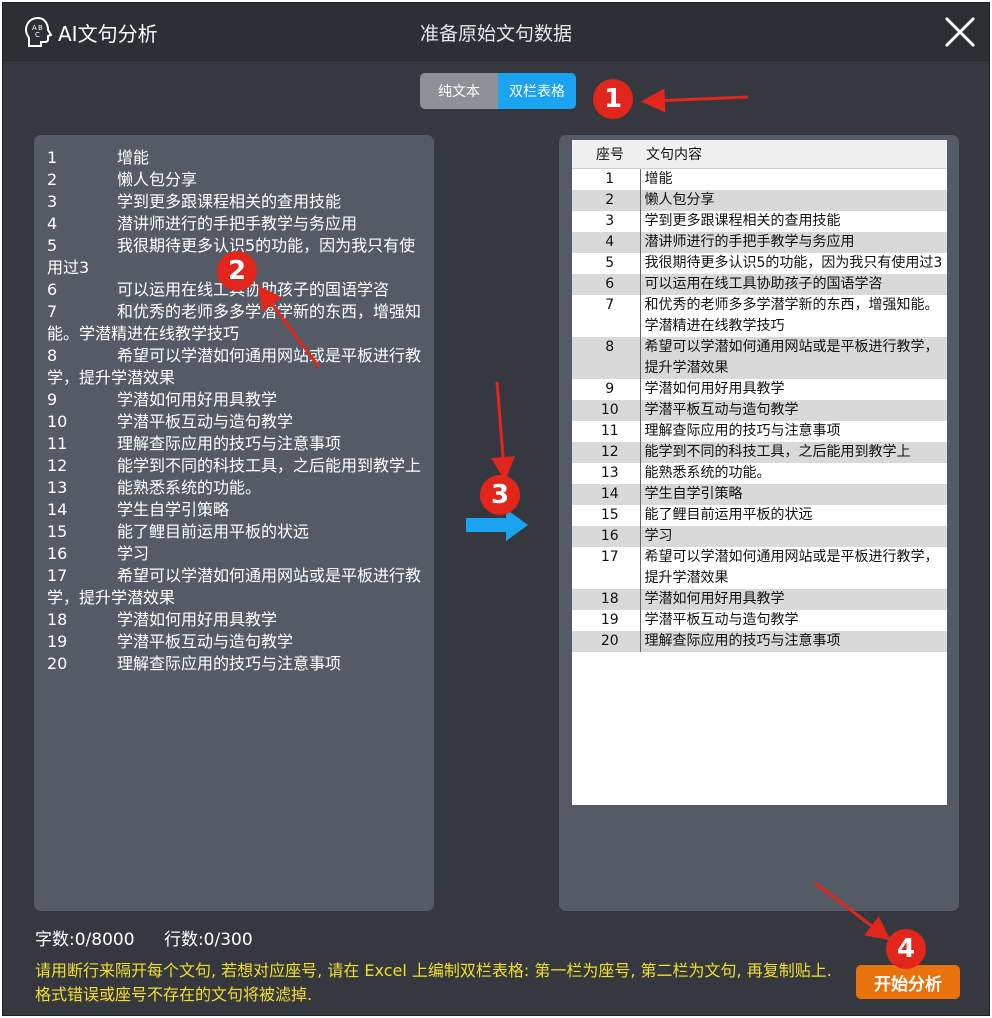 This screenshot has height=1018, width=992. I want to click on line-text: 能了鲤目前运用平板的状远, so click(213, 531).